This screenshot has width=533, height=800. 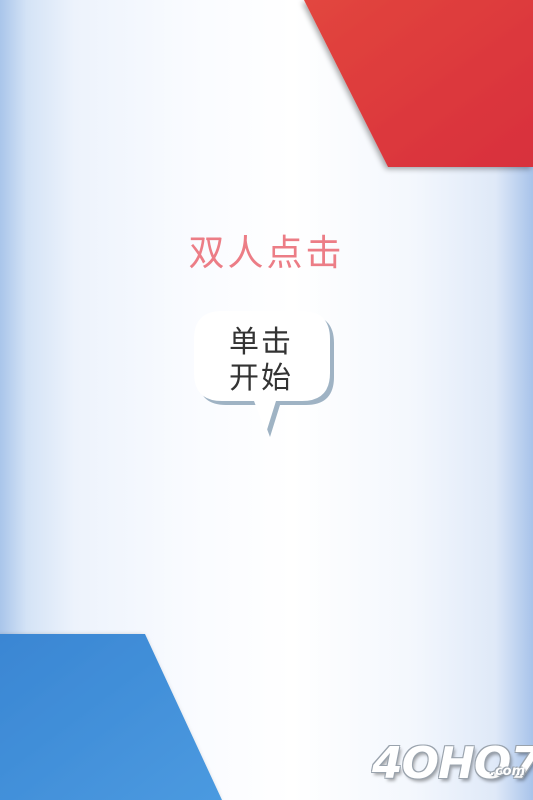 What do you see at coordinates (418, 83) in the screenshot?
I see `red-corner-shape` at bounding box center [418, 83].